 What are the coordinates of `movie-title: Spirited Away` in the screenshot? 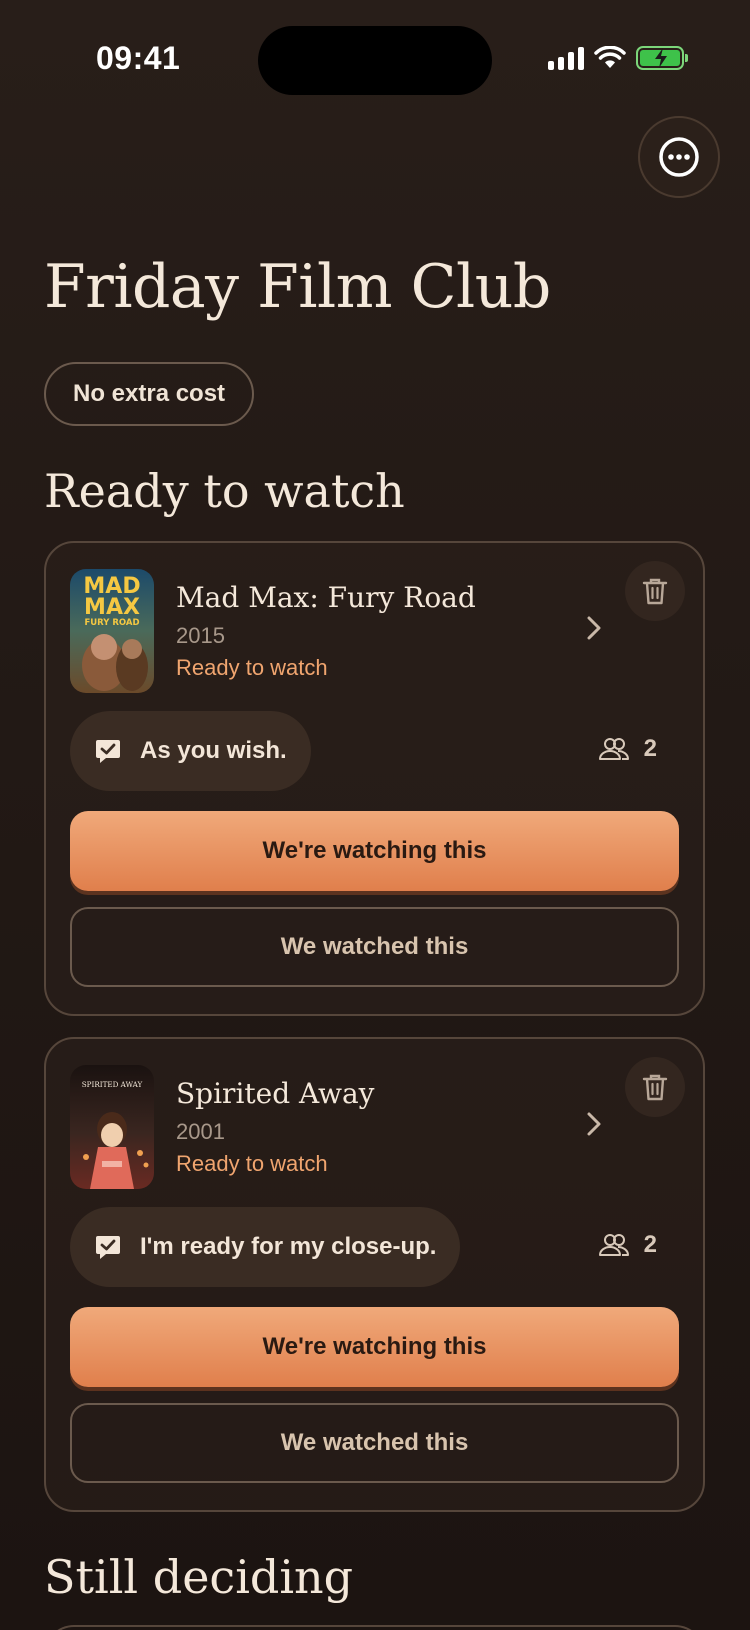 It's located at (275, 1093).